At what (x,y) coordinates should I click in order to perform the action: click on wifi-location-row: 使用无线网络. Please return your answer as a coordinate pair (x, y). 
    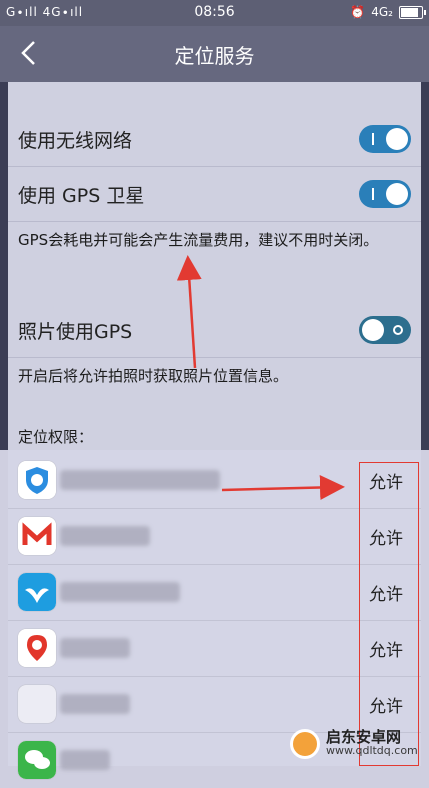
    Looking at the image, I should click on (214, 139).